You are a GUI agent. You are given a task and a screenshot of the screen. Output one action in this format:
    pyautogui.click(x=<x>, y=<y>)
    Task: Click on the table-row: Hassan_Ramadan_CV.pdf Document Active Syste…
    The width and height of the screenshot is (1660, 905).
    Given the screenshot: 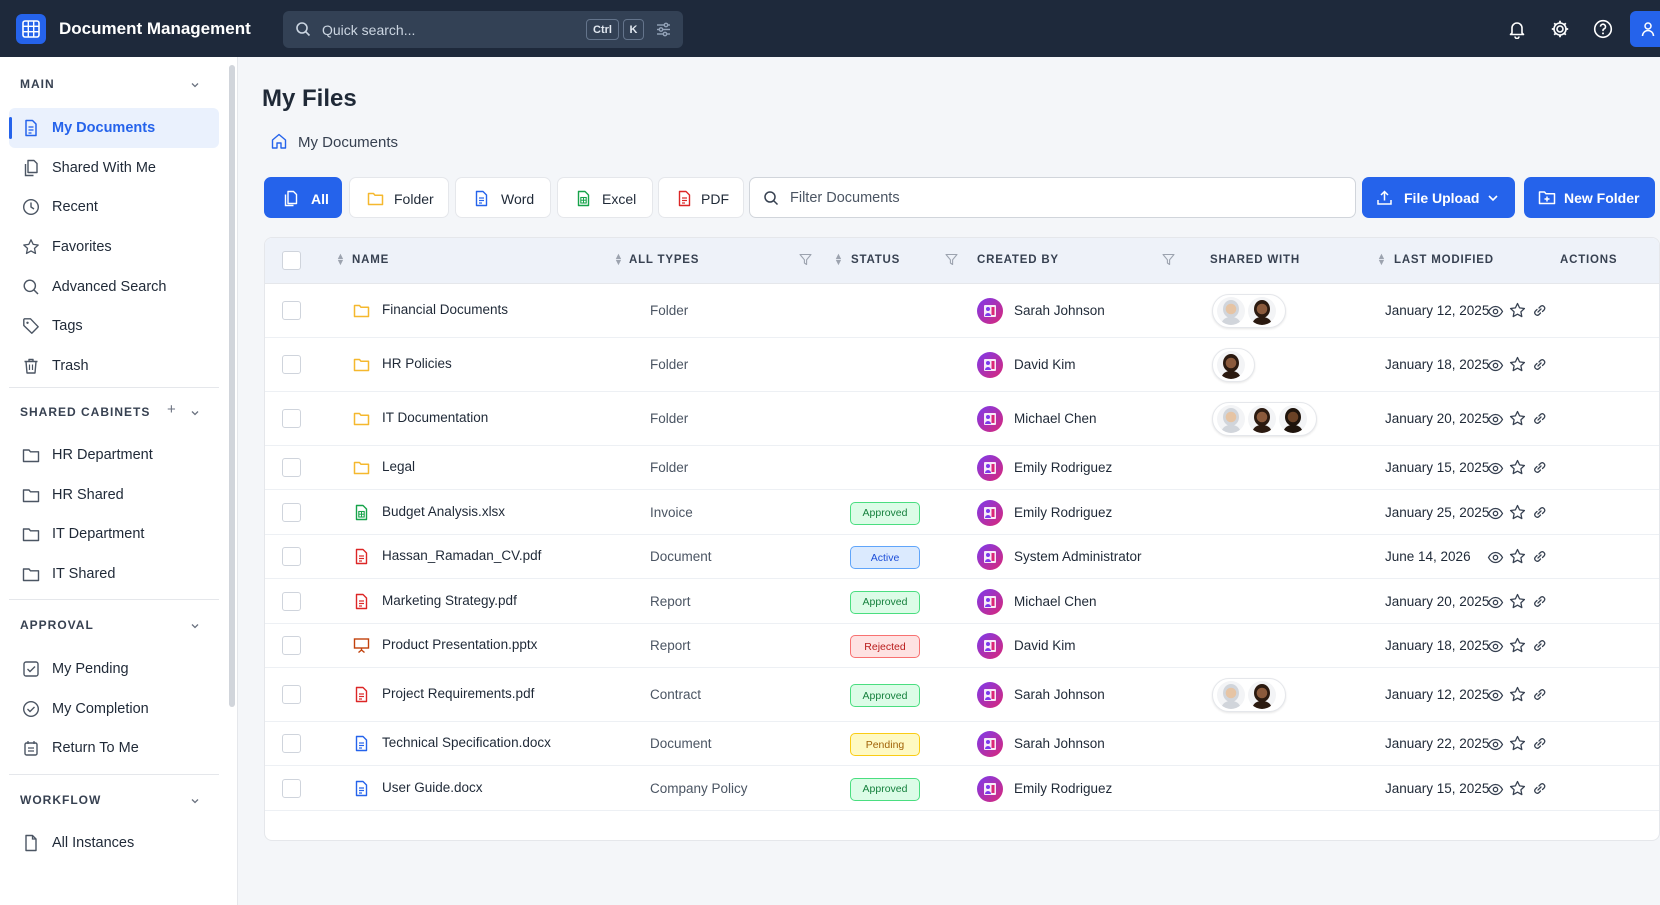 What is the action you would take?
    pyautogui.click(x=962, y=557)
    